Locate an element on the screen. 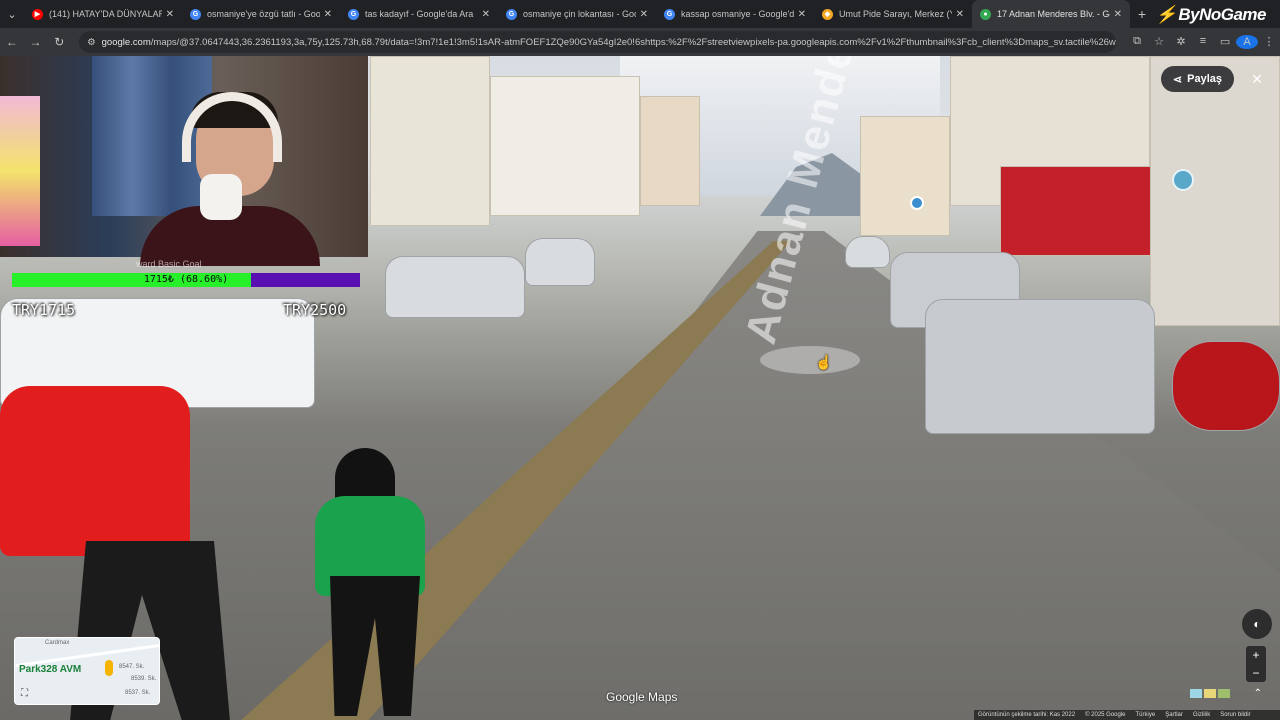  browser-tab-5: G kassap osmaniye - Google'da A ✕ is located at coordinates (735, 14).